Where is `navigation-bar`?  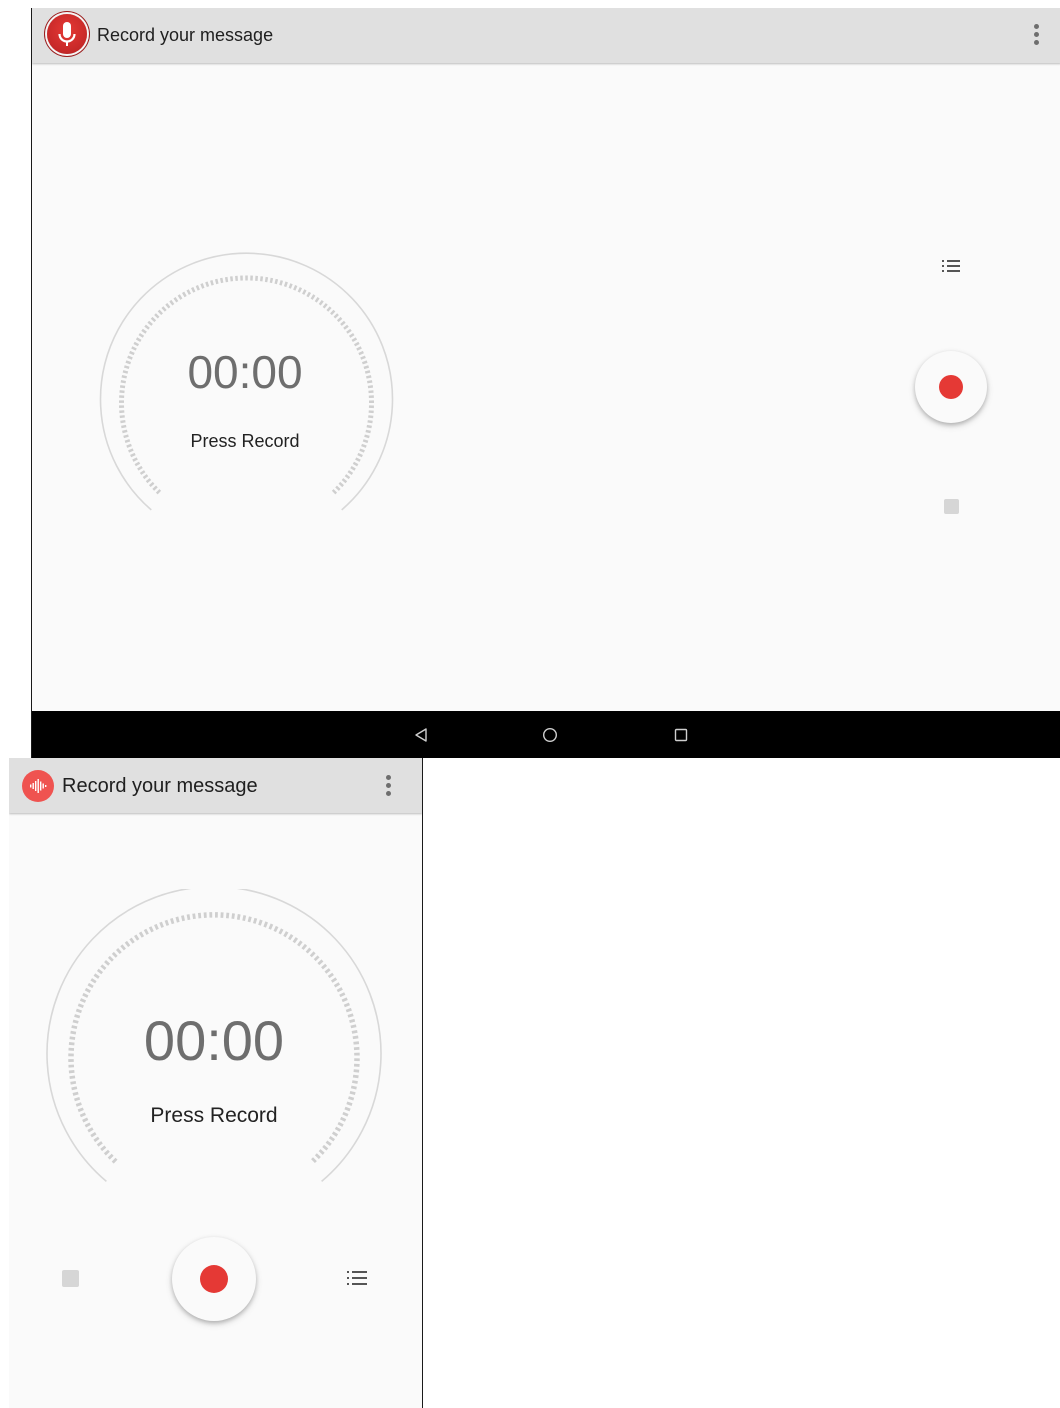 navigation-bar is located at coordinates (546, 734).